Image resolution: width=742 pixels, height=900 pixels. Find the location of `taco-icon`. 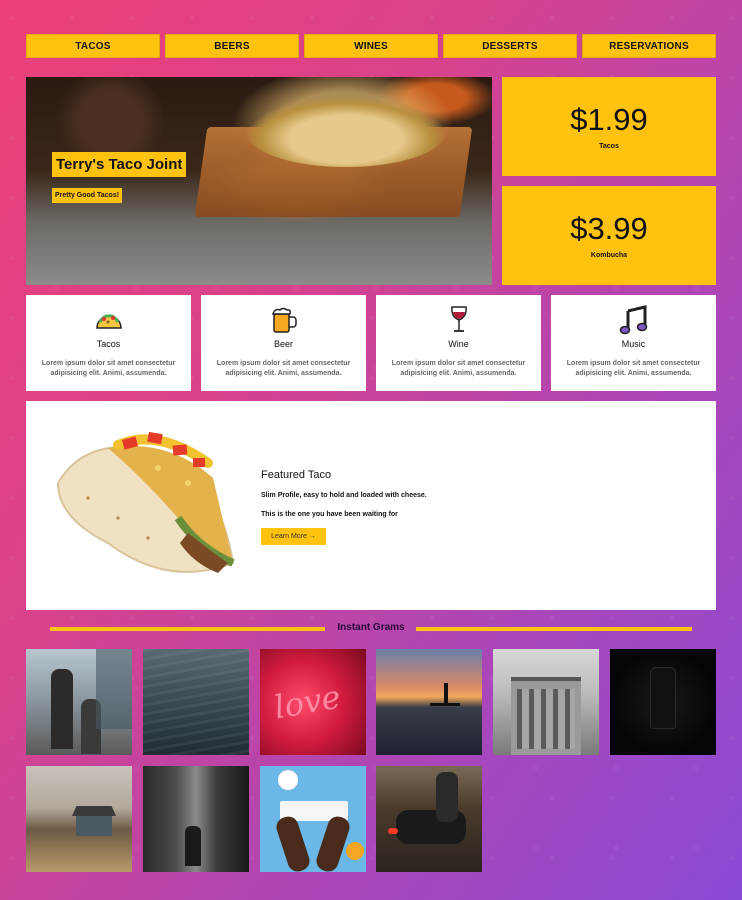

taco-icon is located at coordinates (109, 320).